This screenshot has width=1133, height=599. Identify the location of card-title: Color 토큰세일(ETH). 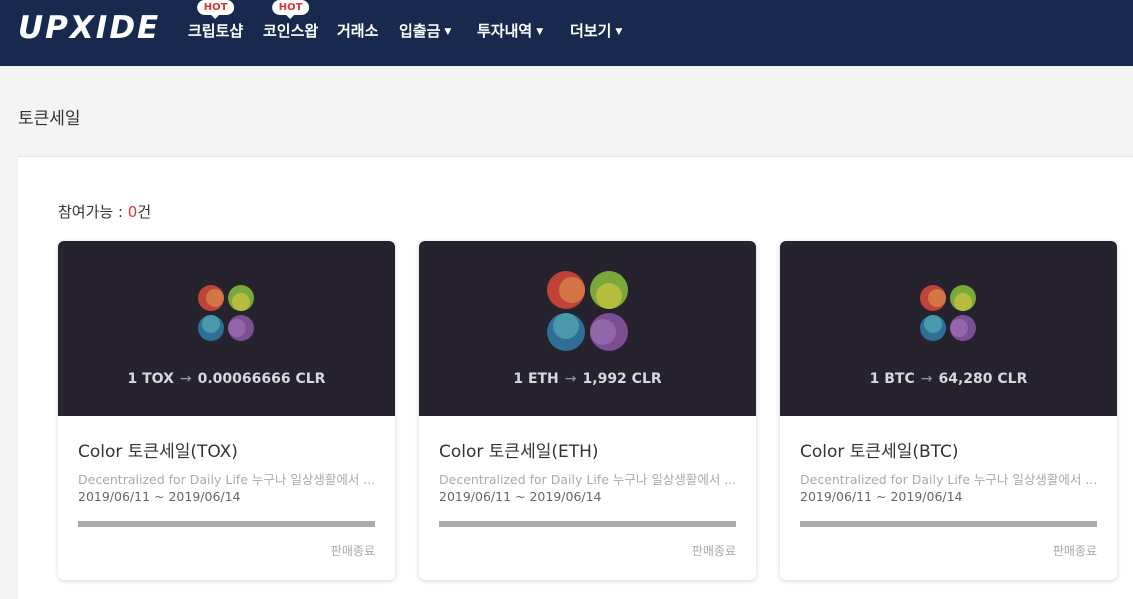
(519, 452).